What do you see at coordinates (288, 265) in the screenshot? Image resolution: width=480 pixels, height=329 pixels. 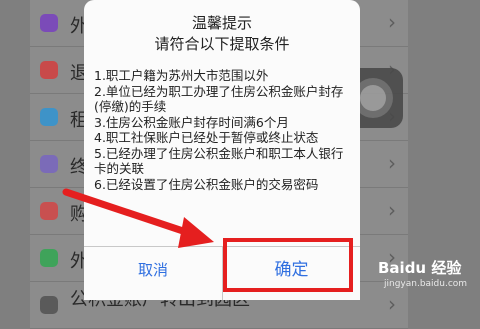 I see `annotation-highlight-box` at bounding box center [288, 265].